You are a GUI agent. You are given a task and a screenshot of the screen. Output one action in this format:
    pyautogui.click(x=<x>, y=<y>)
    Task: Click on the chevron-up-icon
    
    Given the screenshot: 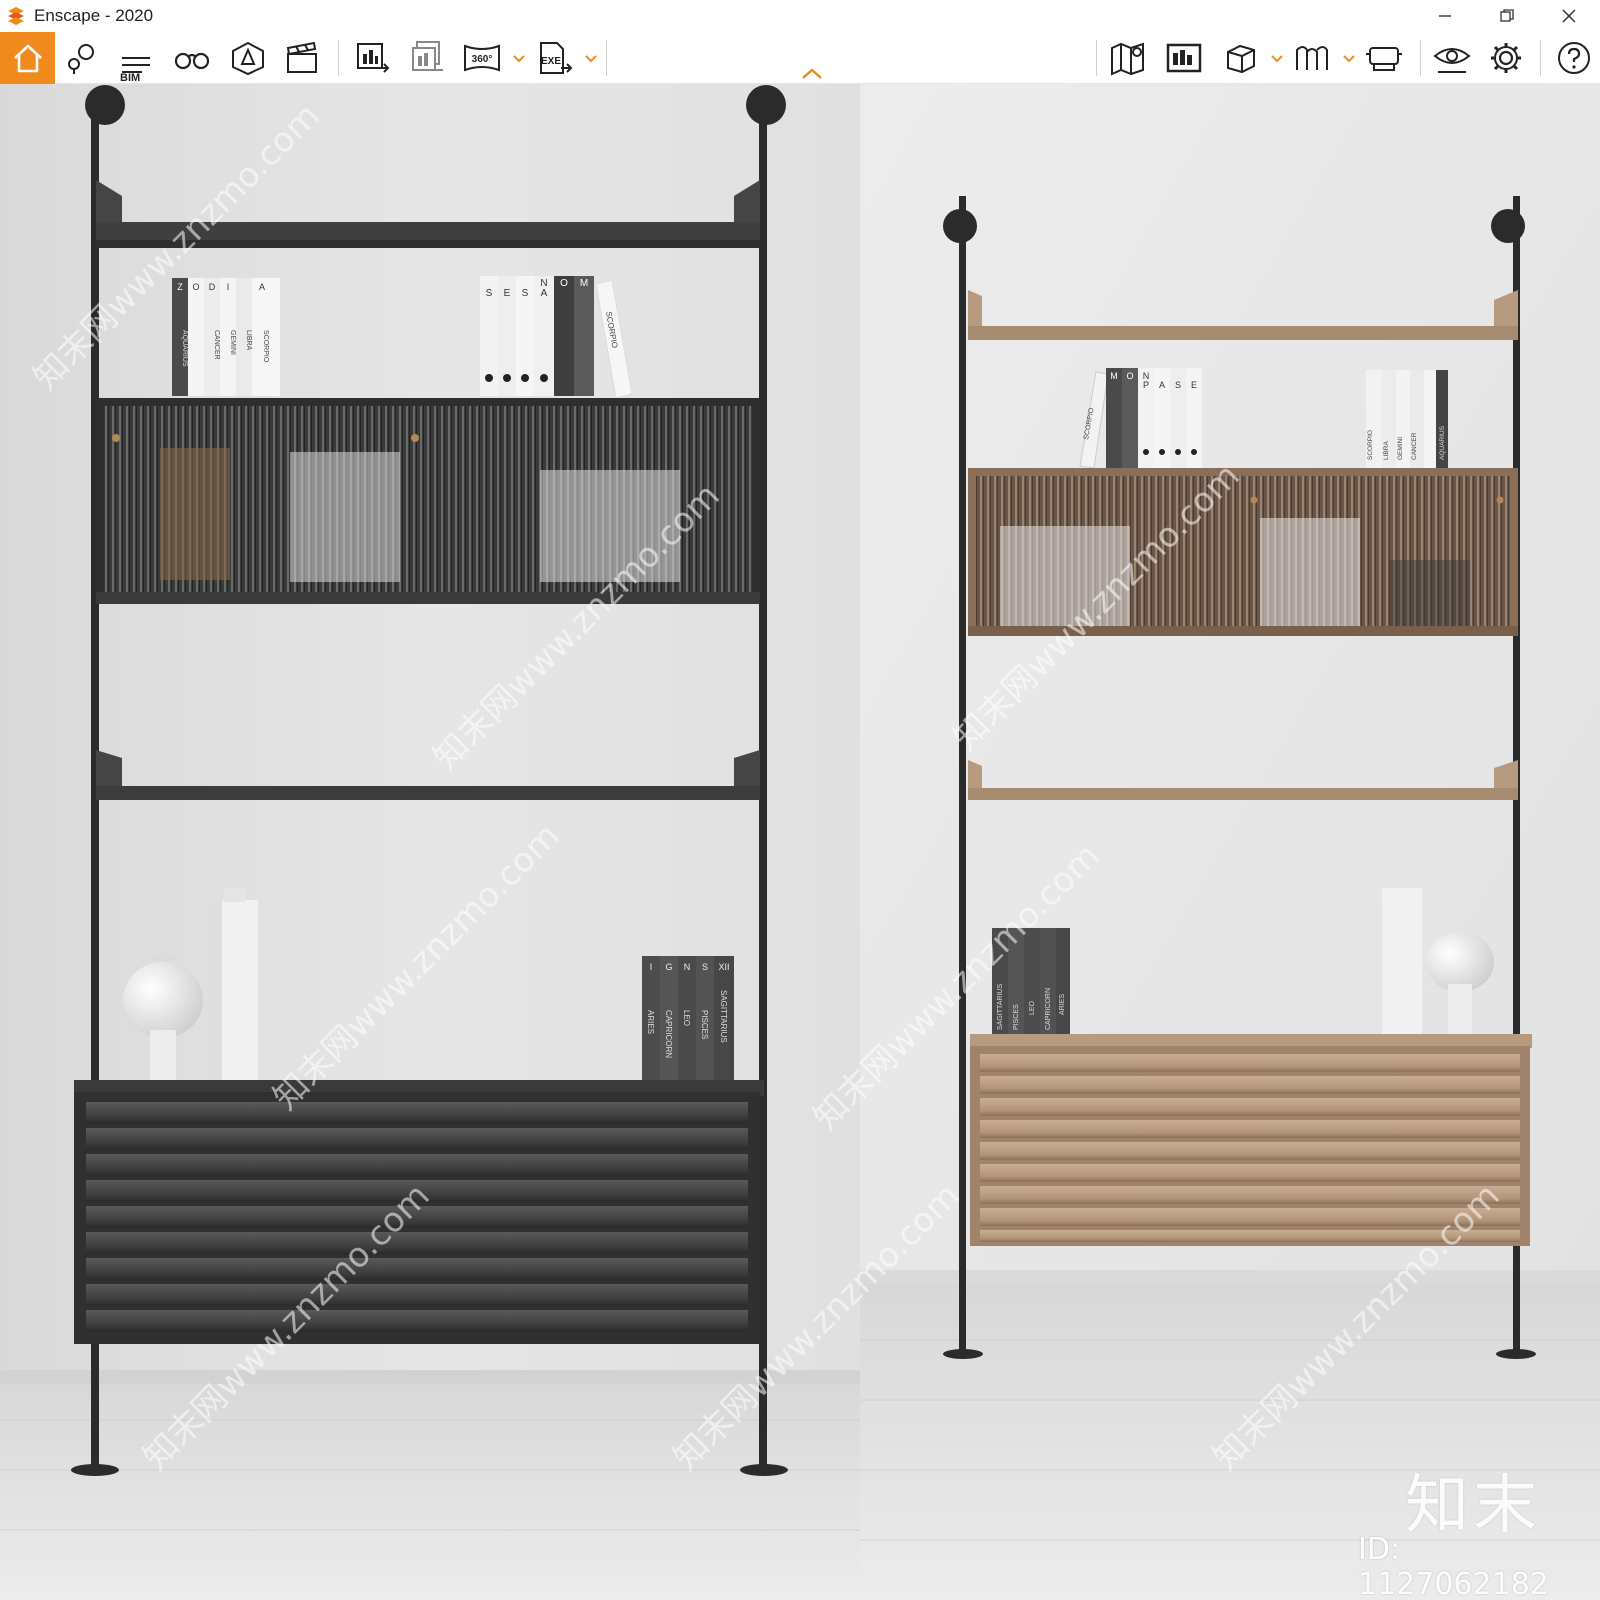 What is the action you would take?
    pyautogui.click(x=812, y=74)
    